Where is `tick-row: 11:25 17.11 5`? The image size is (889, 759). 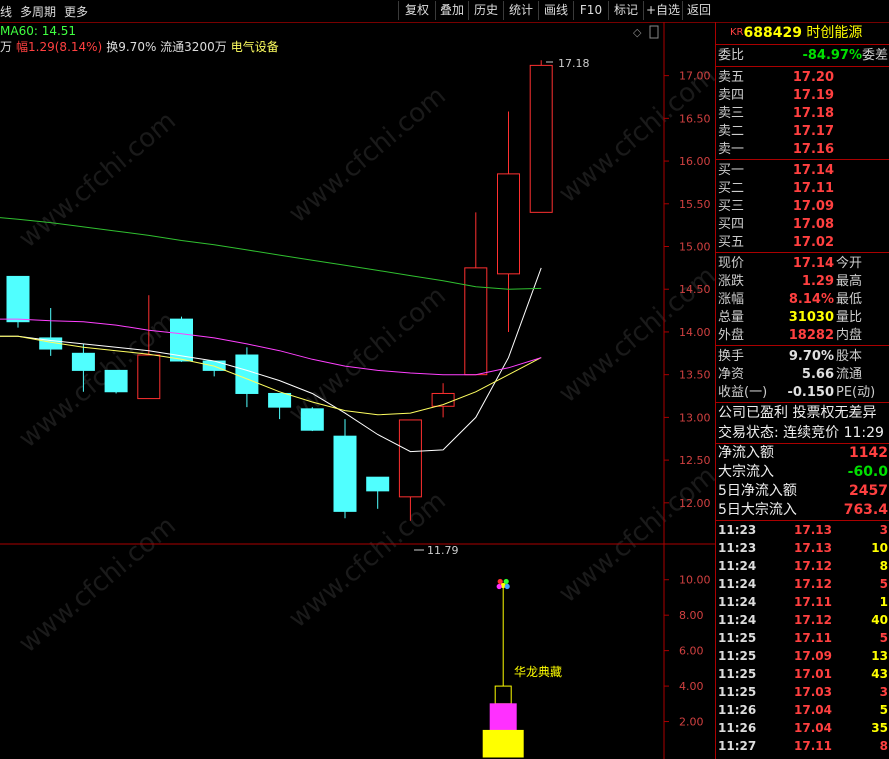
tick-row: 11:25 17.11 5 is located at coordinates (803, 638).